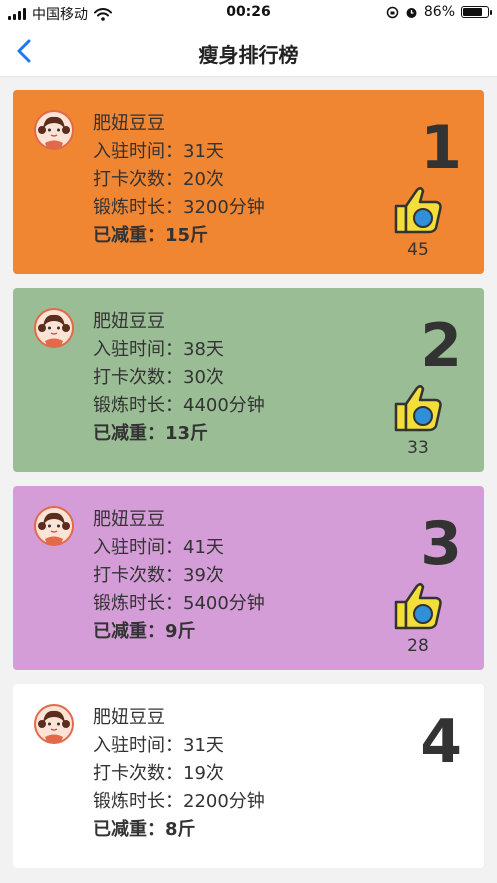 This screenshot has width=497, height=883. What do you see at coordinates (158, 349) in the screenshot?
I see `join-days: 入驻时间：38天` at bounding box center [158, 349].